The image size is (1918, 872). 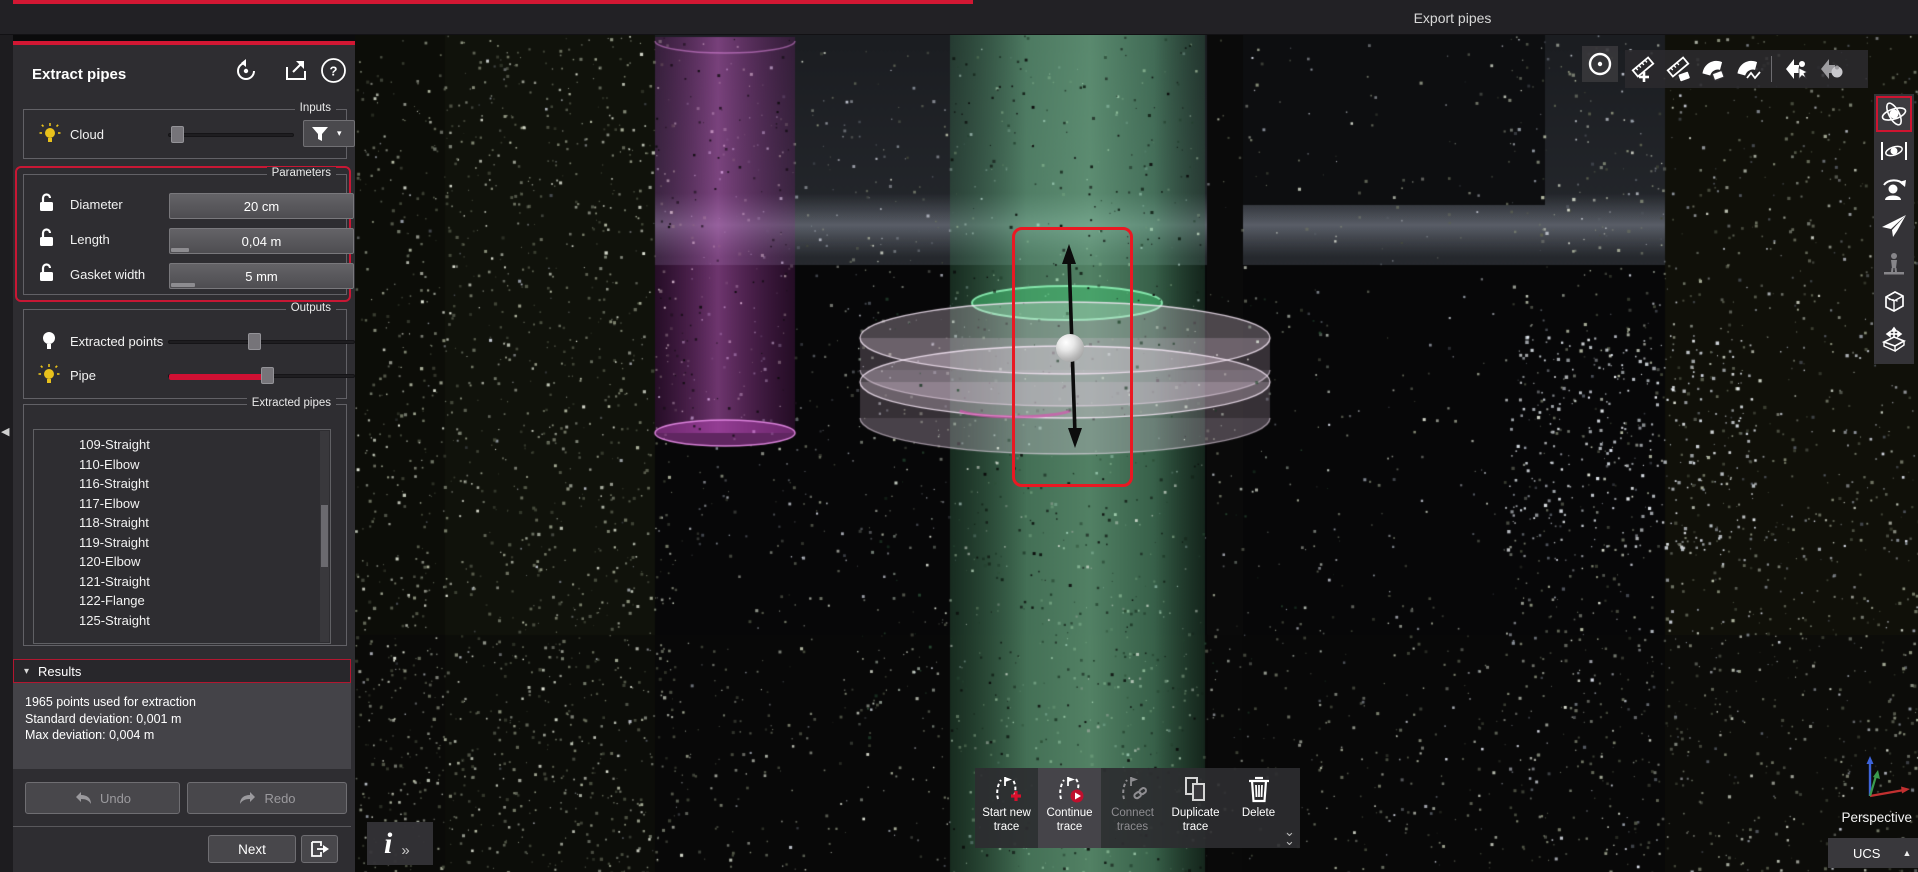 I want to click on redo-button: Redo, so click(x=267, y=798).